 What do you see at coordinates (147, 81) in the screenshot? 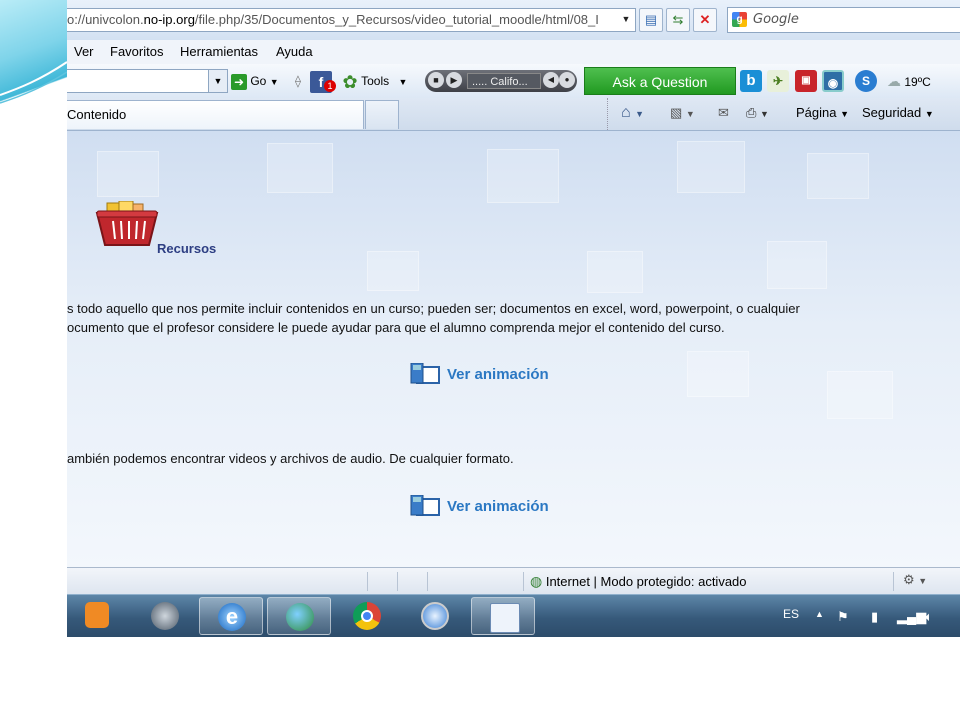
I see `toolbar-search-combo: ▼` at bounding box center [147, 81].